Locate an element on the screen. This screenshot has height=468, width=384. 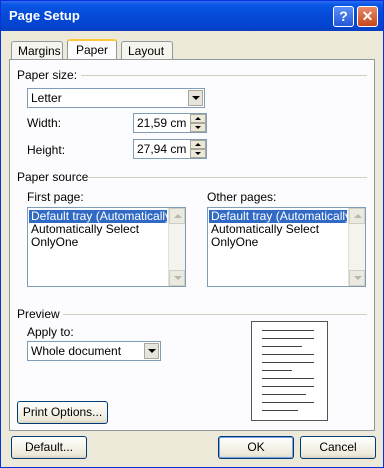
close-button: ✕ is located at coordinates (367, 16).